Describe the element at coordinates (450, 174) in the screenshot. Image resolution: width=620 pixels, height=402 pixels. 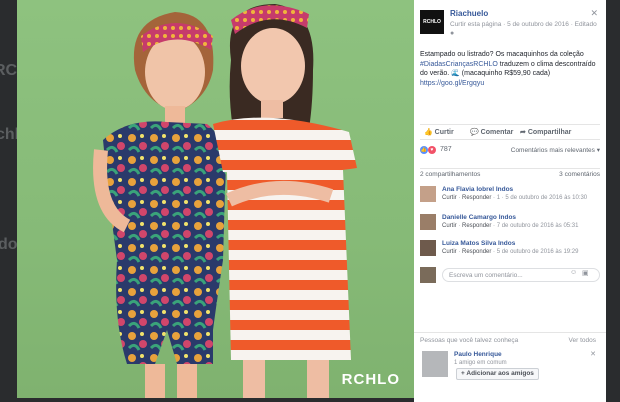
I see `shares-count: 2 compartilhamentos` at that location.